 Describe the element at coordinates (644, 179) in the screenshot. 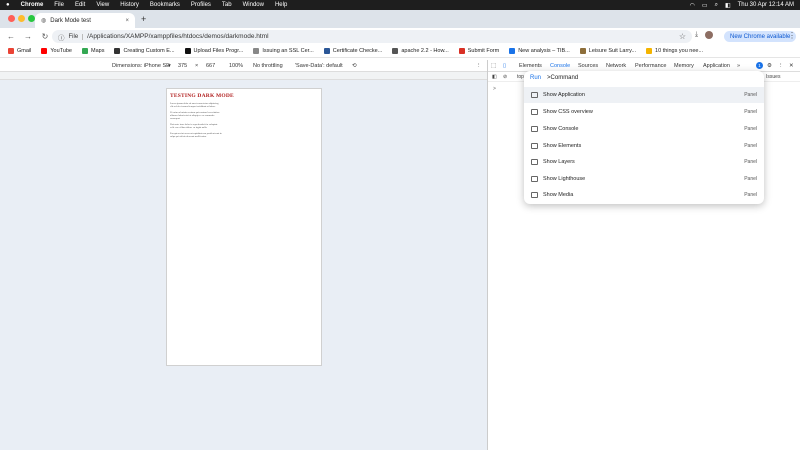

I see `command-show-lighthouse: Show Lighthouse Panel` at that location.